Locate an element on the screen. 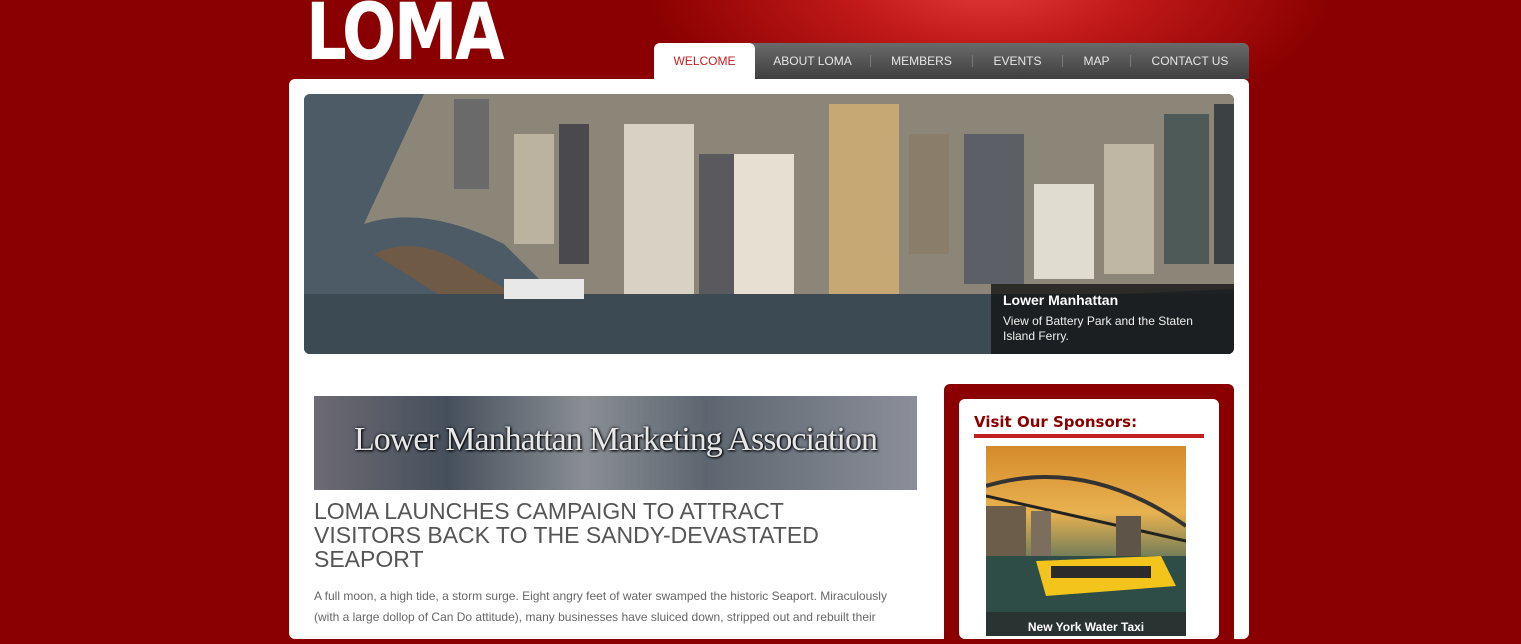 The height and width of the screenshot is (644, 1521). sponsor-caption: New York Water Taxi is located at coordinates (1086, 624).